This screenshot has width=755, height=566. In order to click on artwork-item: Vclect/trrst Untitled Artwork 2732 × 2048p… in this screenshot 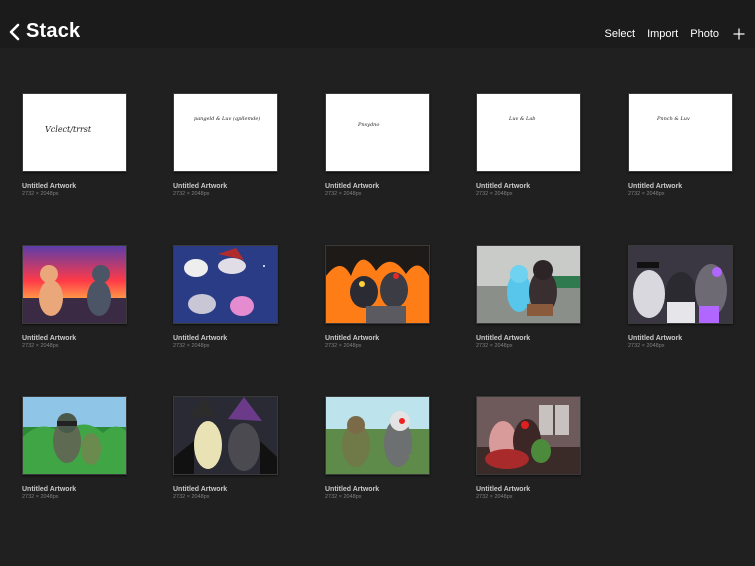, I will do `click(74, 145)`.